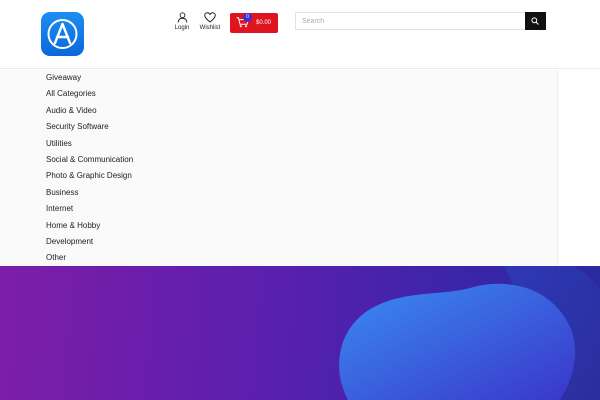 The height and width of the screenshot is (400, 600). What do you see at coordinates (469, 333) in the screenshot?
I see `hero-blob-shapes` at bounding box center [469, 333].